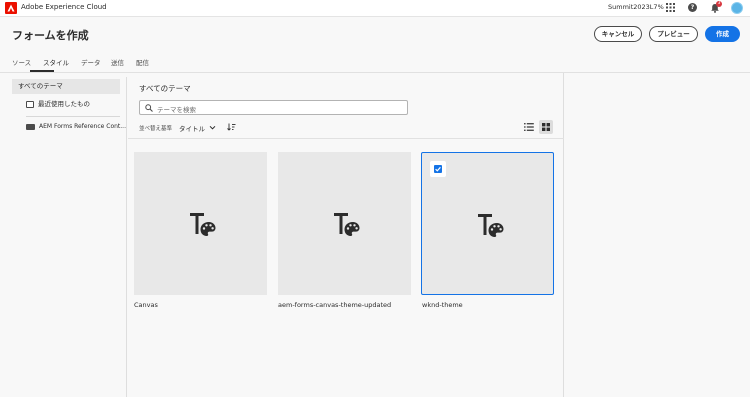 Image resolution: width=750 pixels, height=397 pixels. What do you see at coordinates (66, 86) in the screenshot?
I see `sidebar-item-all-themes: すべてのテーマ` at bounding box center [66, 86].